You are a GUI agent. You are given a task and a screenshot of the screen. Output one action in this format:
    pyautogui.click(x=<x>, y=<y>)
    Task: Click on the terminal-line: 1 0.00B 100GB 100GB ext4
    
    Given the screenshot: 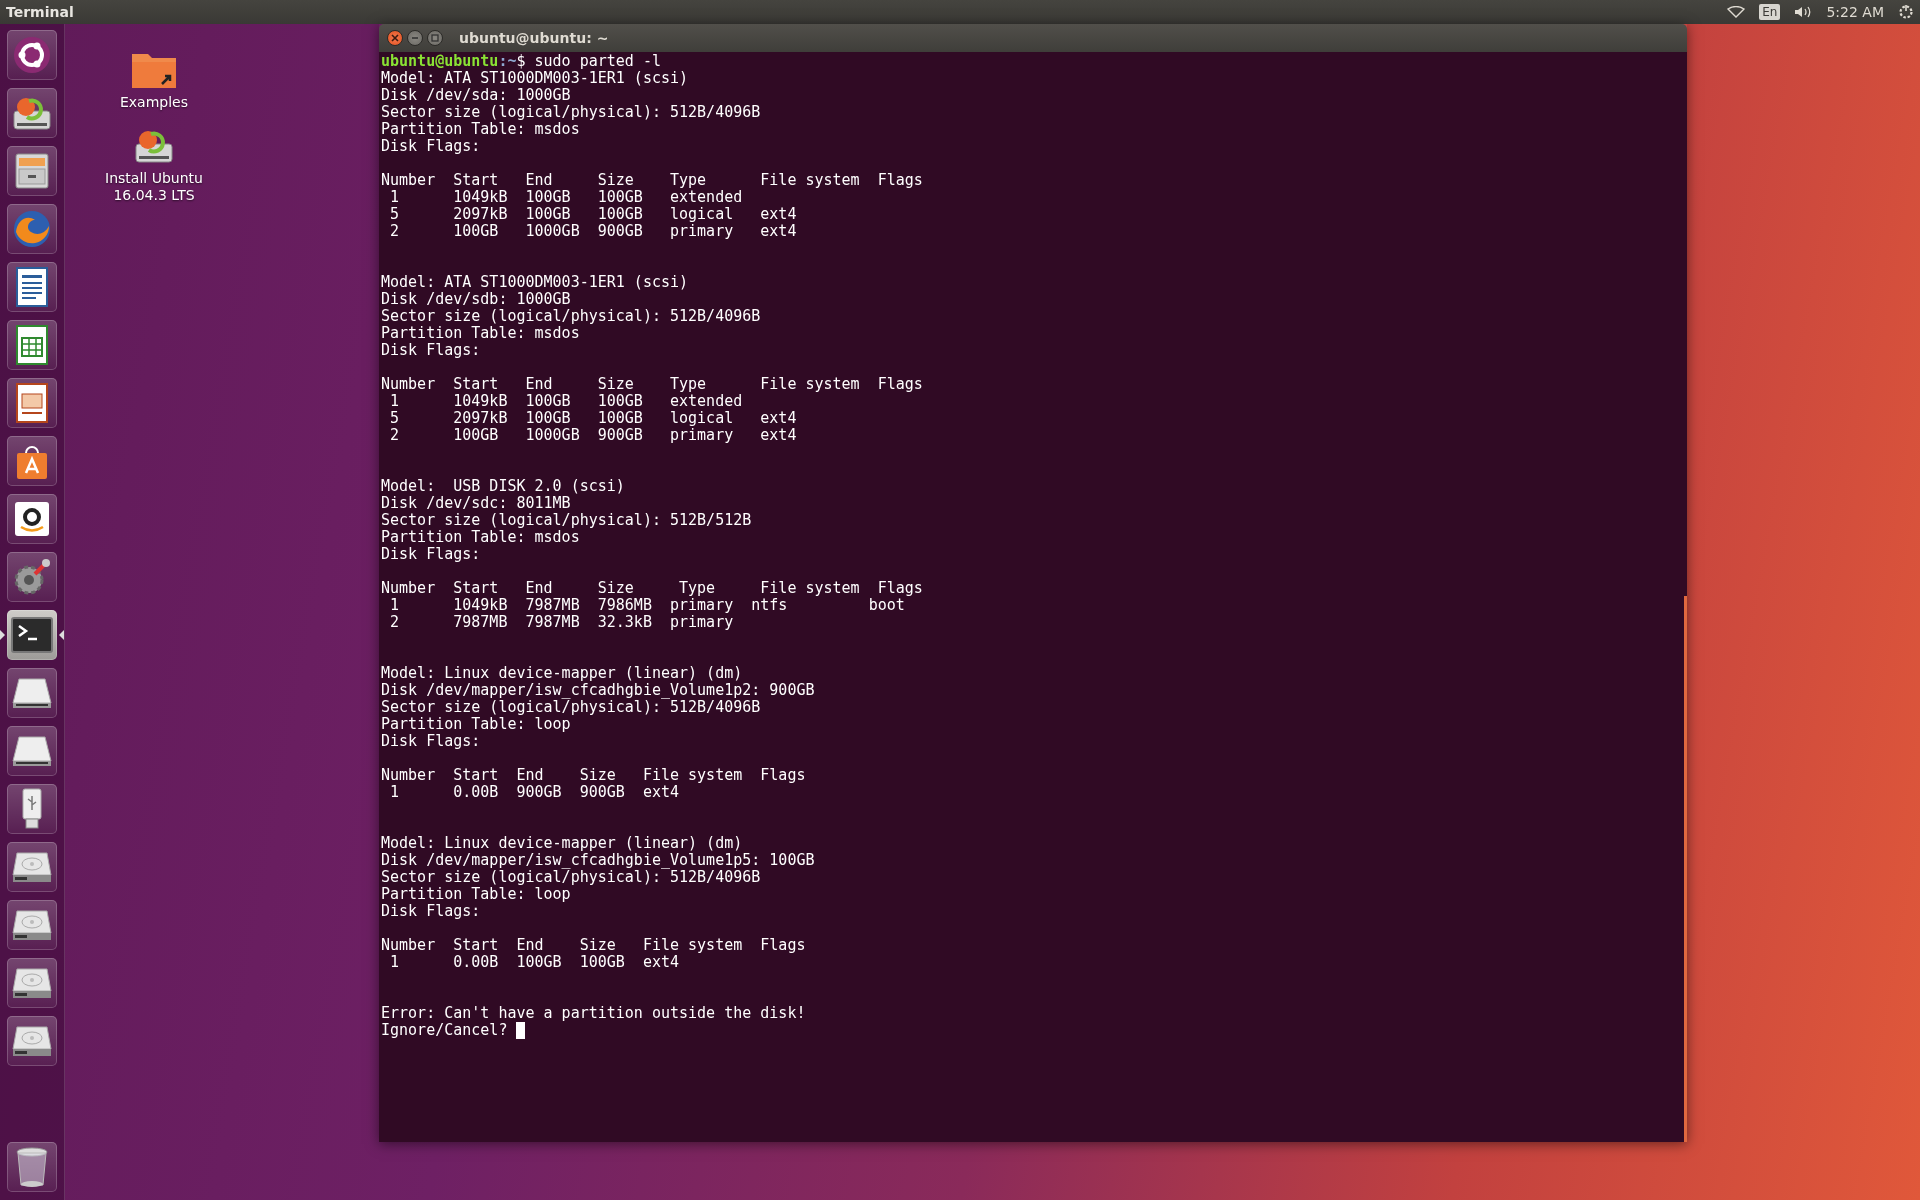 What is the action you would take?
    pyautogui.click(x=534, y=962)
    